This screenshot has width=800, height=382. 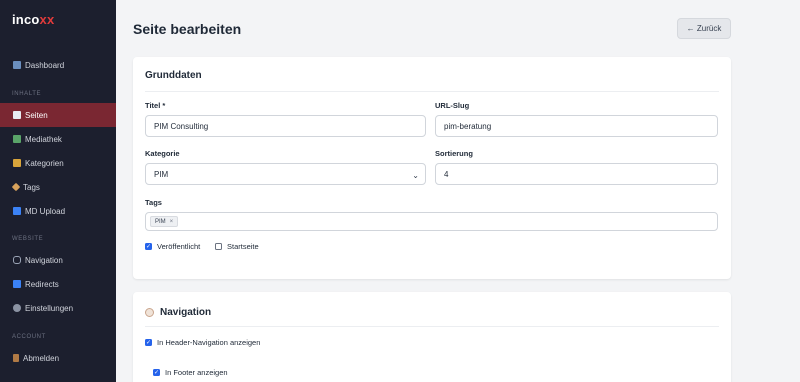 What do you see at coordinates (190, 372) in the screenshot?
I see `footer-checkbox: ✓ In Footer anzeigen` at bounding box center [190, 372].